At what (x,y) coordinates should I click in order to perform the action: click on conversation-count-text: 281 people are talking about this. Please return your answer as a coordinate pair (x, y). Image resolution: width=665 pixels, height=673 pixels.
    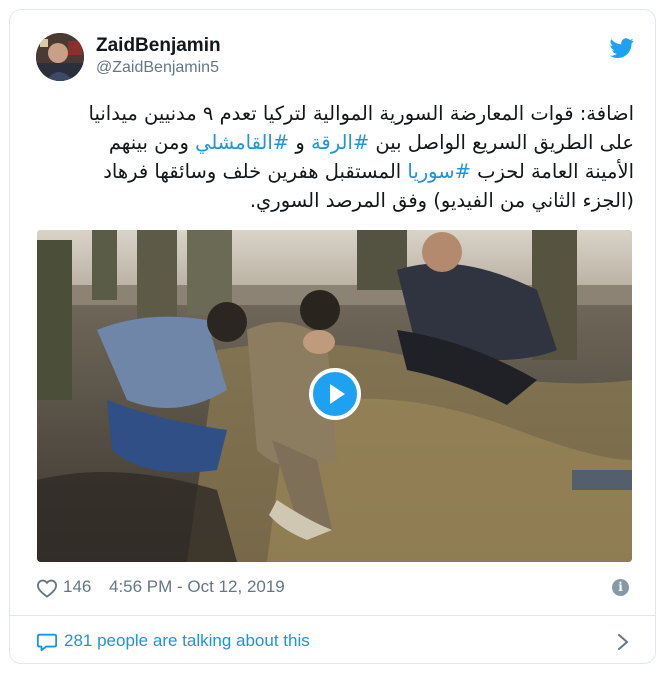
    Looking at the image, I should click on (187, 641).